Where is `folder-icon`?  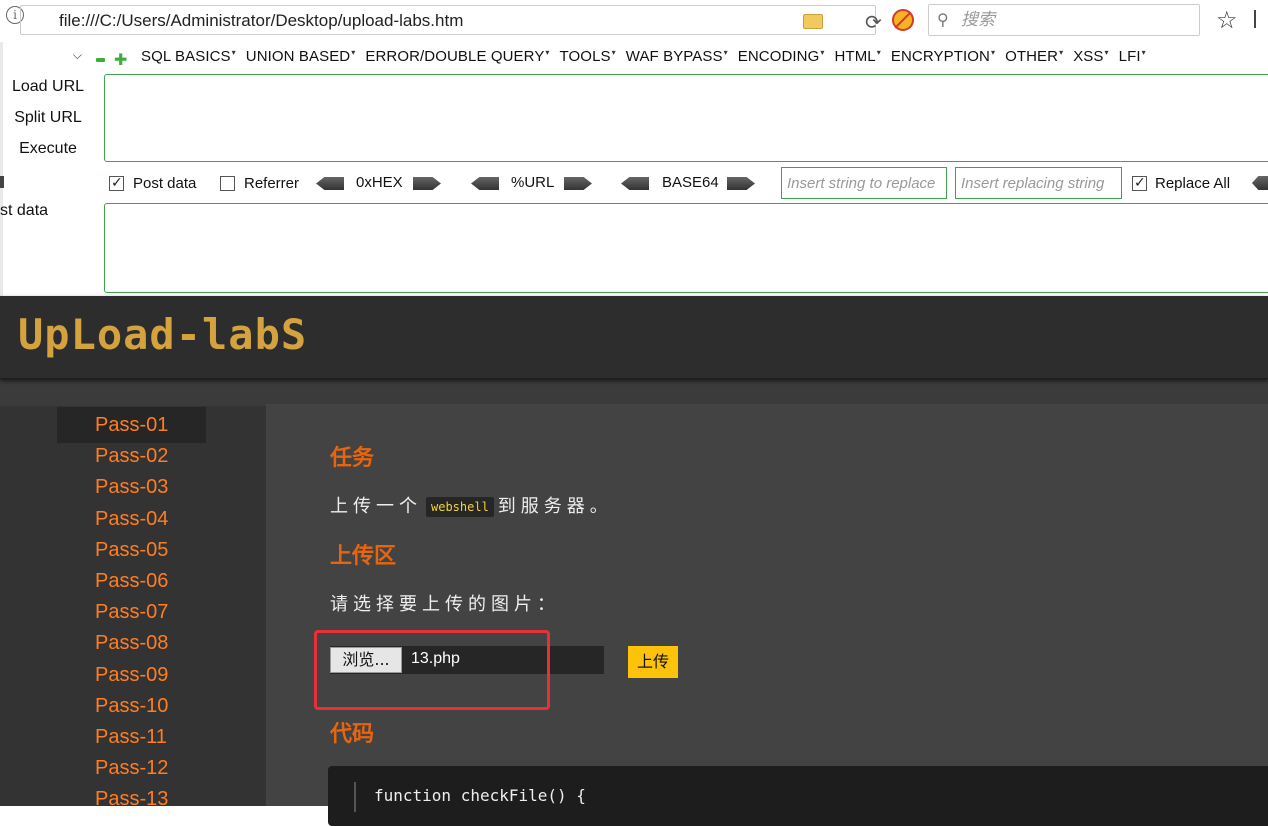 folder-icon is located at coordinates (813, 21).